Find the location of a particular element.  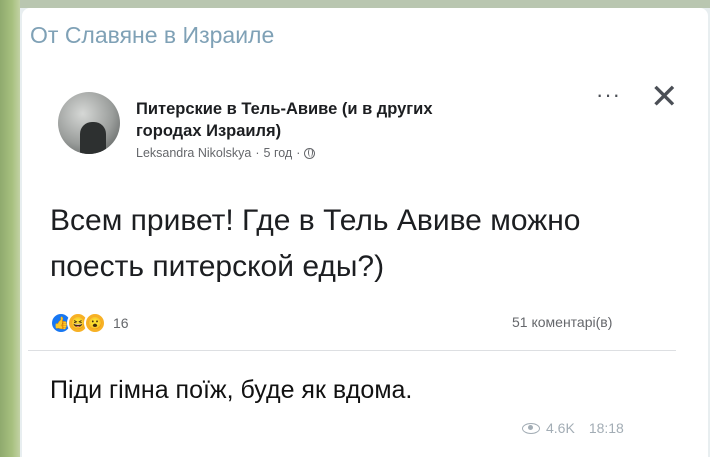

reactions-bar: 👍 😆 😮 16 is located at coordinates (89, 323).